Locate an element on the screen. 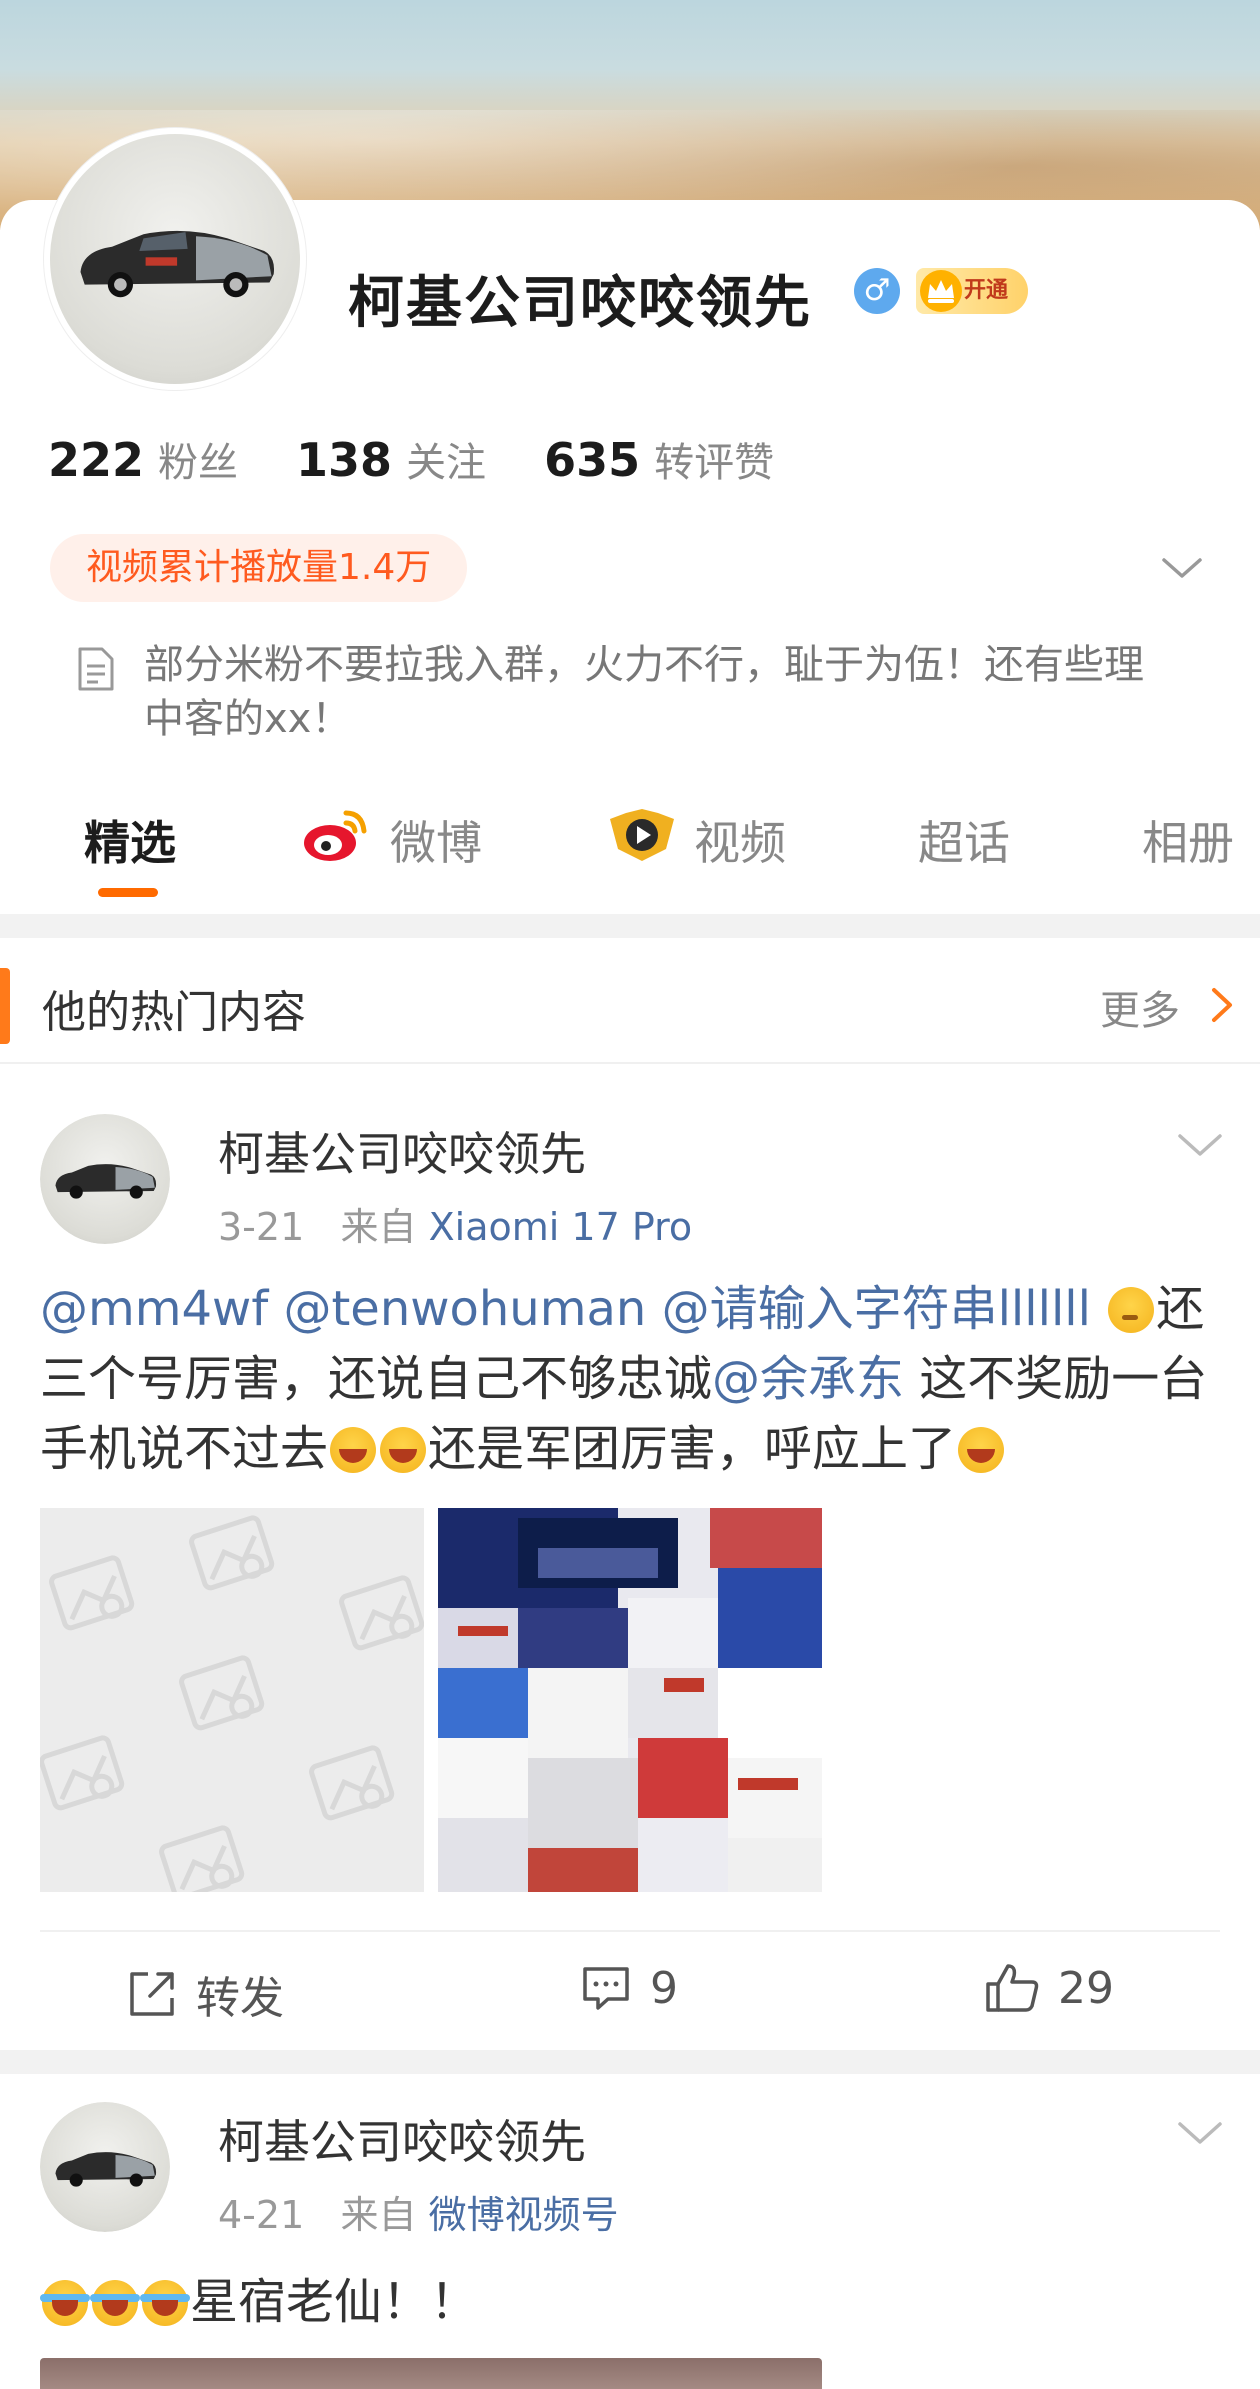 The width and height of the screenshot is (1260, 2389). more-link: 更多 is located at coordinates (1140, 1007).